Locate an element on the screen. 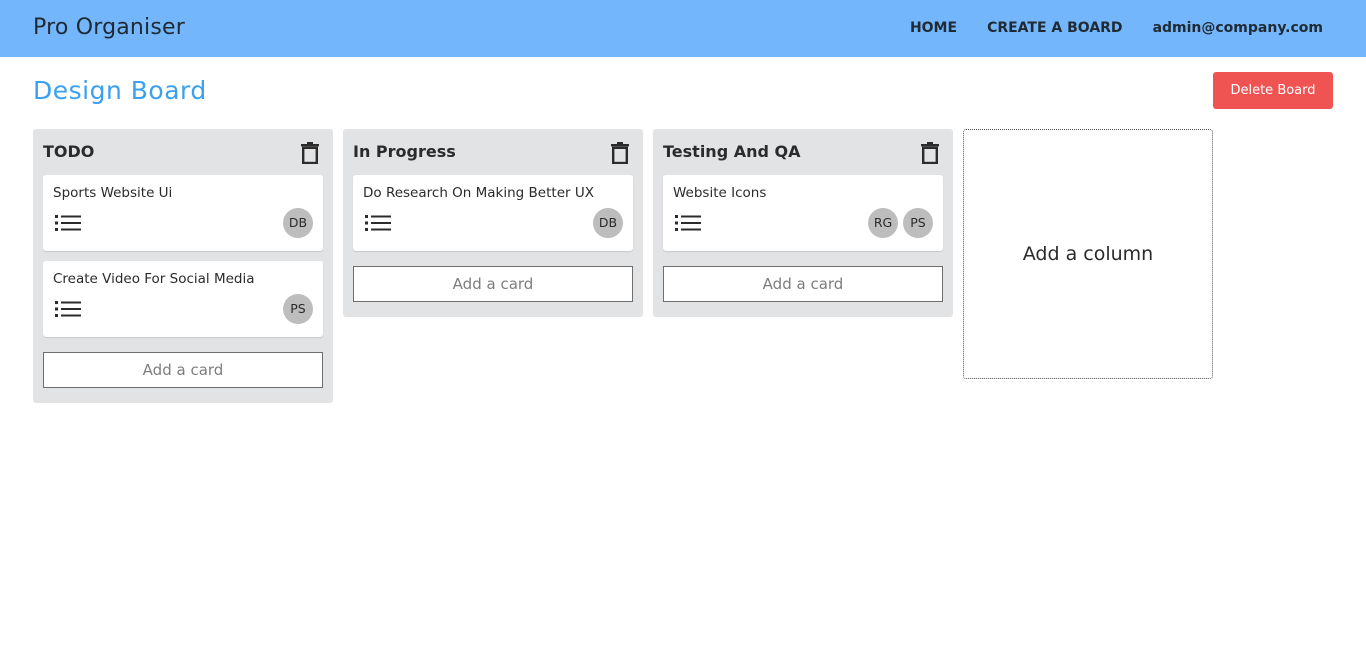  card: Create Video For Social Media PS is located at coordinates (183, 299).